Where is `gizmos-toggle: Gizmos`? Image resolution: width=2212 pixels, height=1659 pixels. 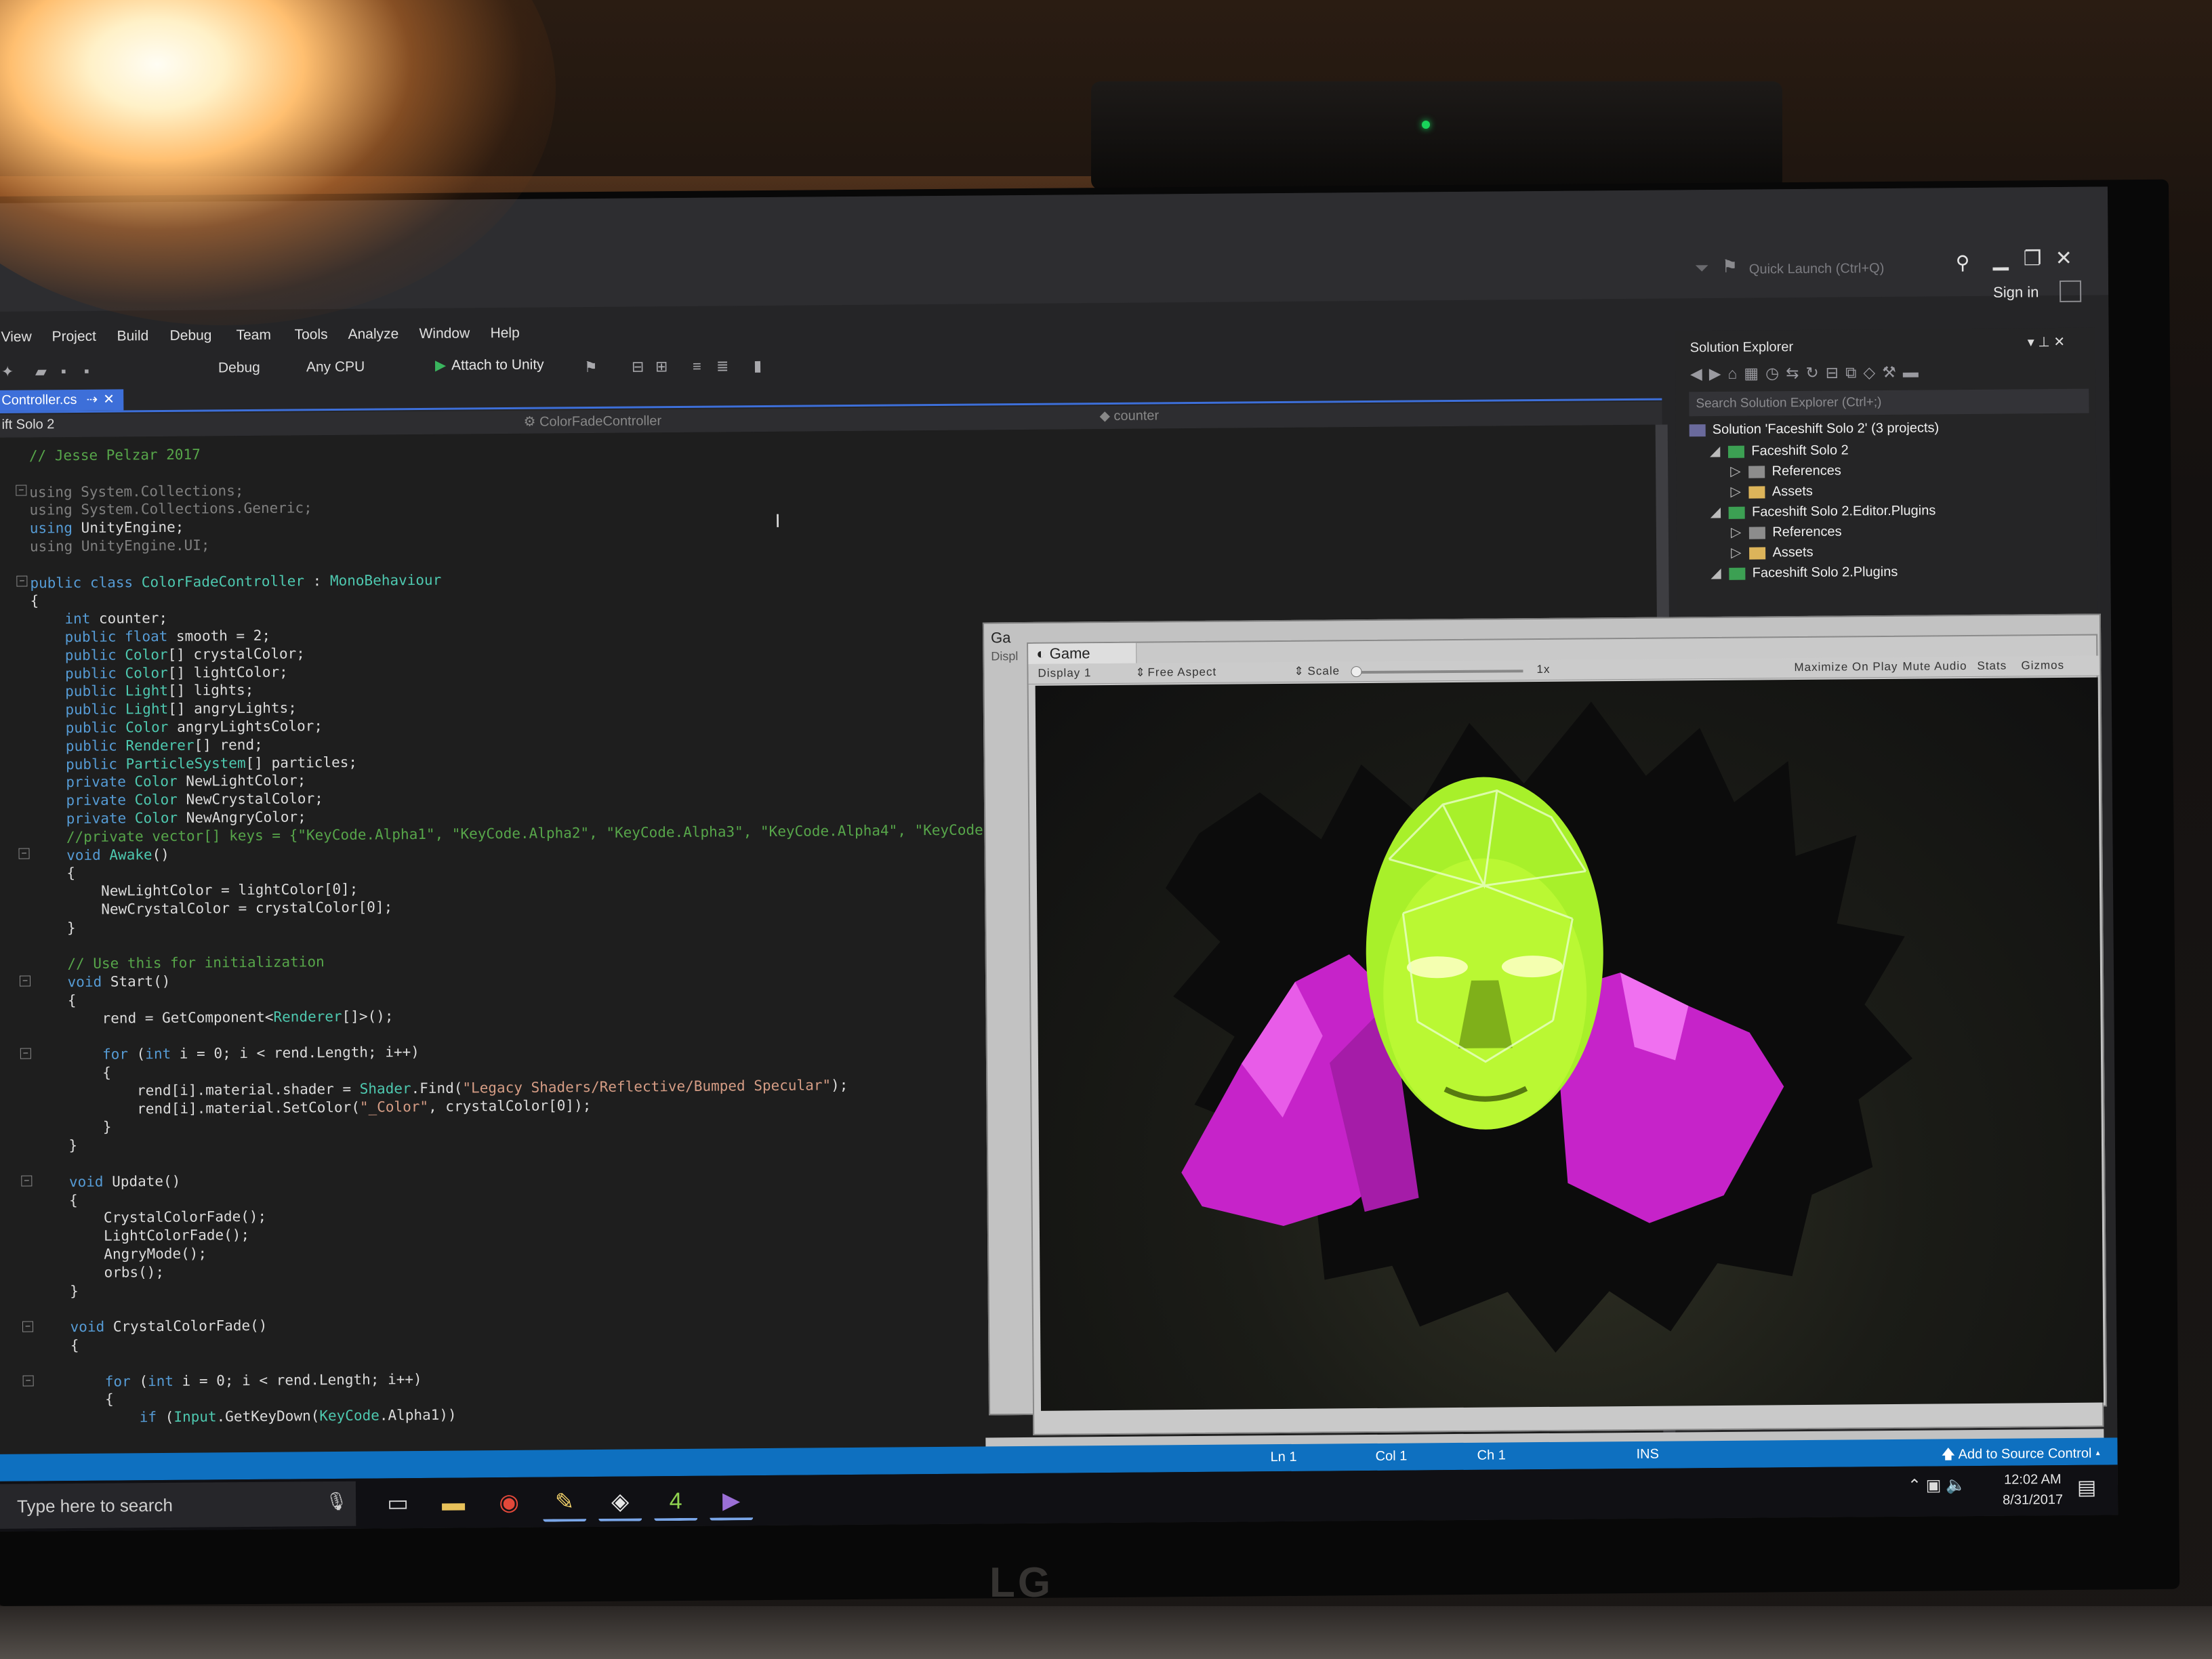 gizmos-toggle: Gizmos is located at coordinates (2043, 665).